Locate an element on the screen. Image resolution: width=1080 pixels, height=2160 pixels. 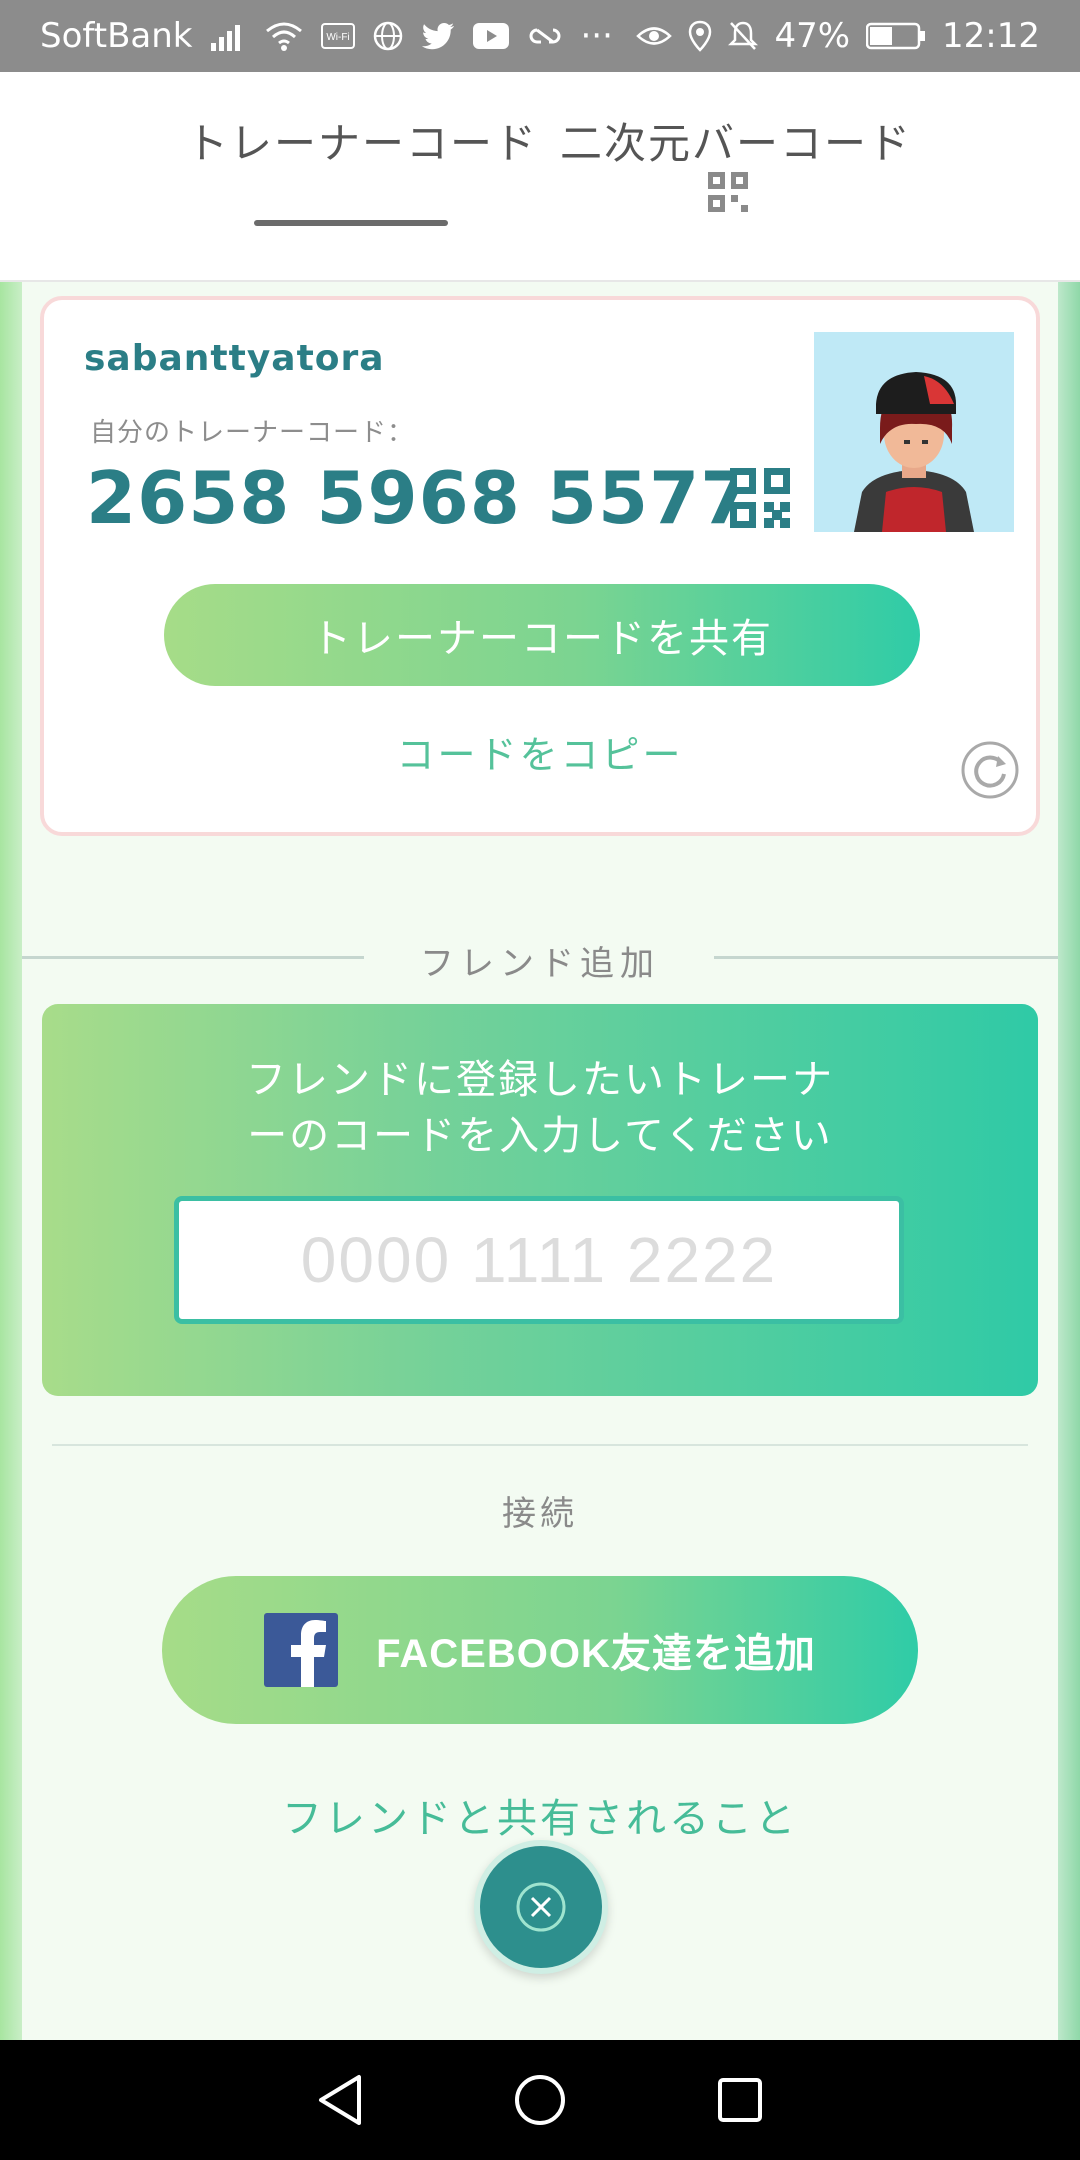
trainer-code-value: 2658 5968 5577 is located at coordinates (419, 498).